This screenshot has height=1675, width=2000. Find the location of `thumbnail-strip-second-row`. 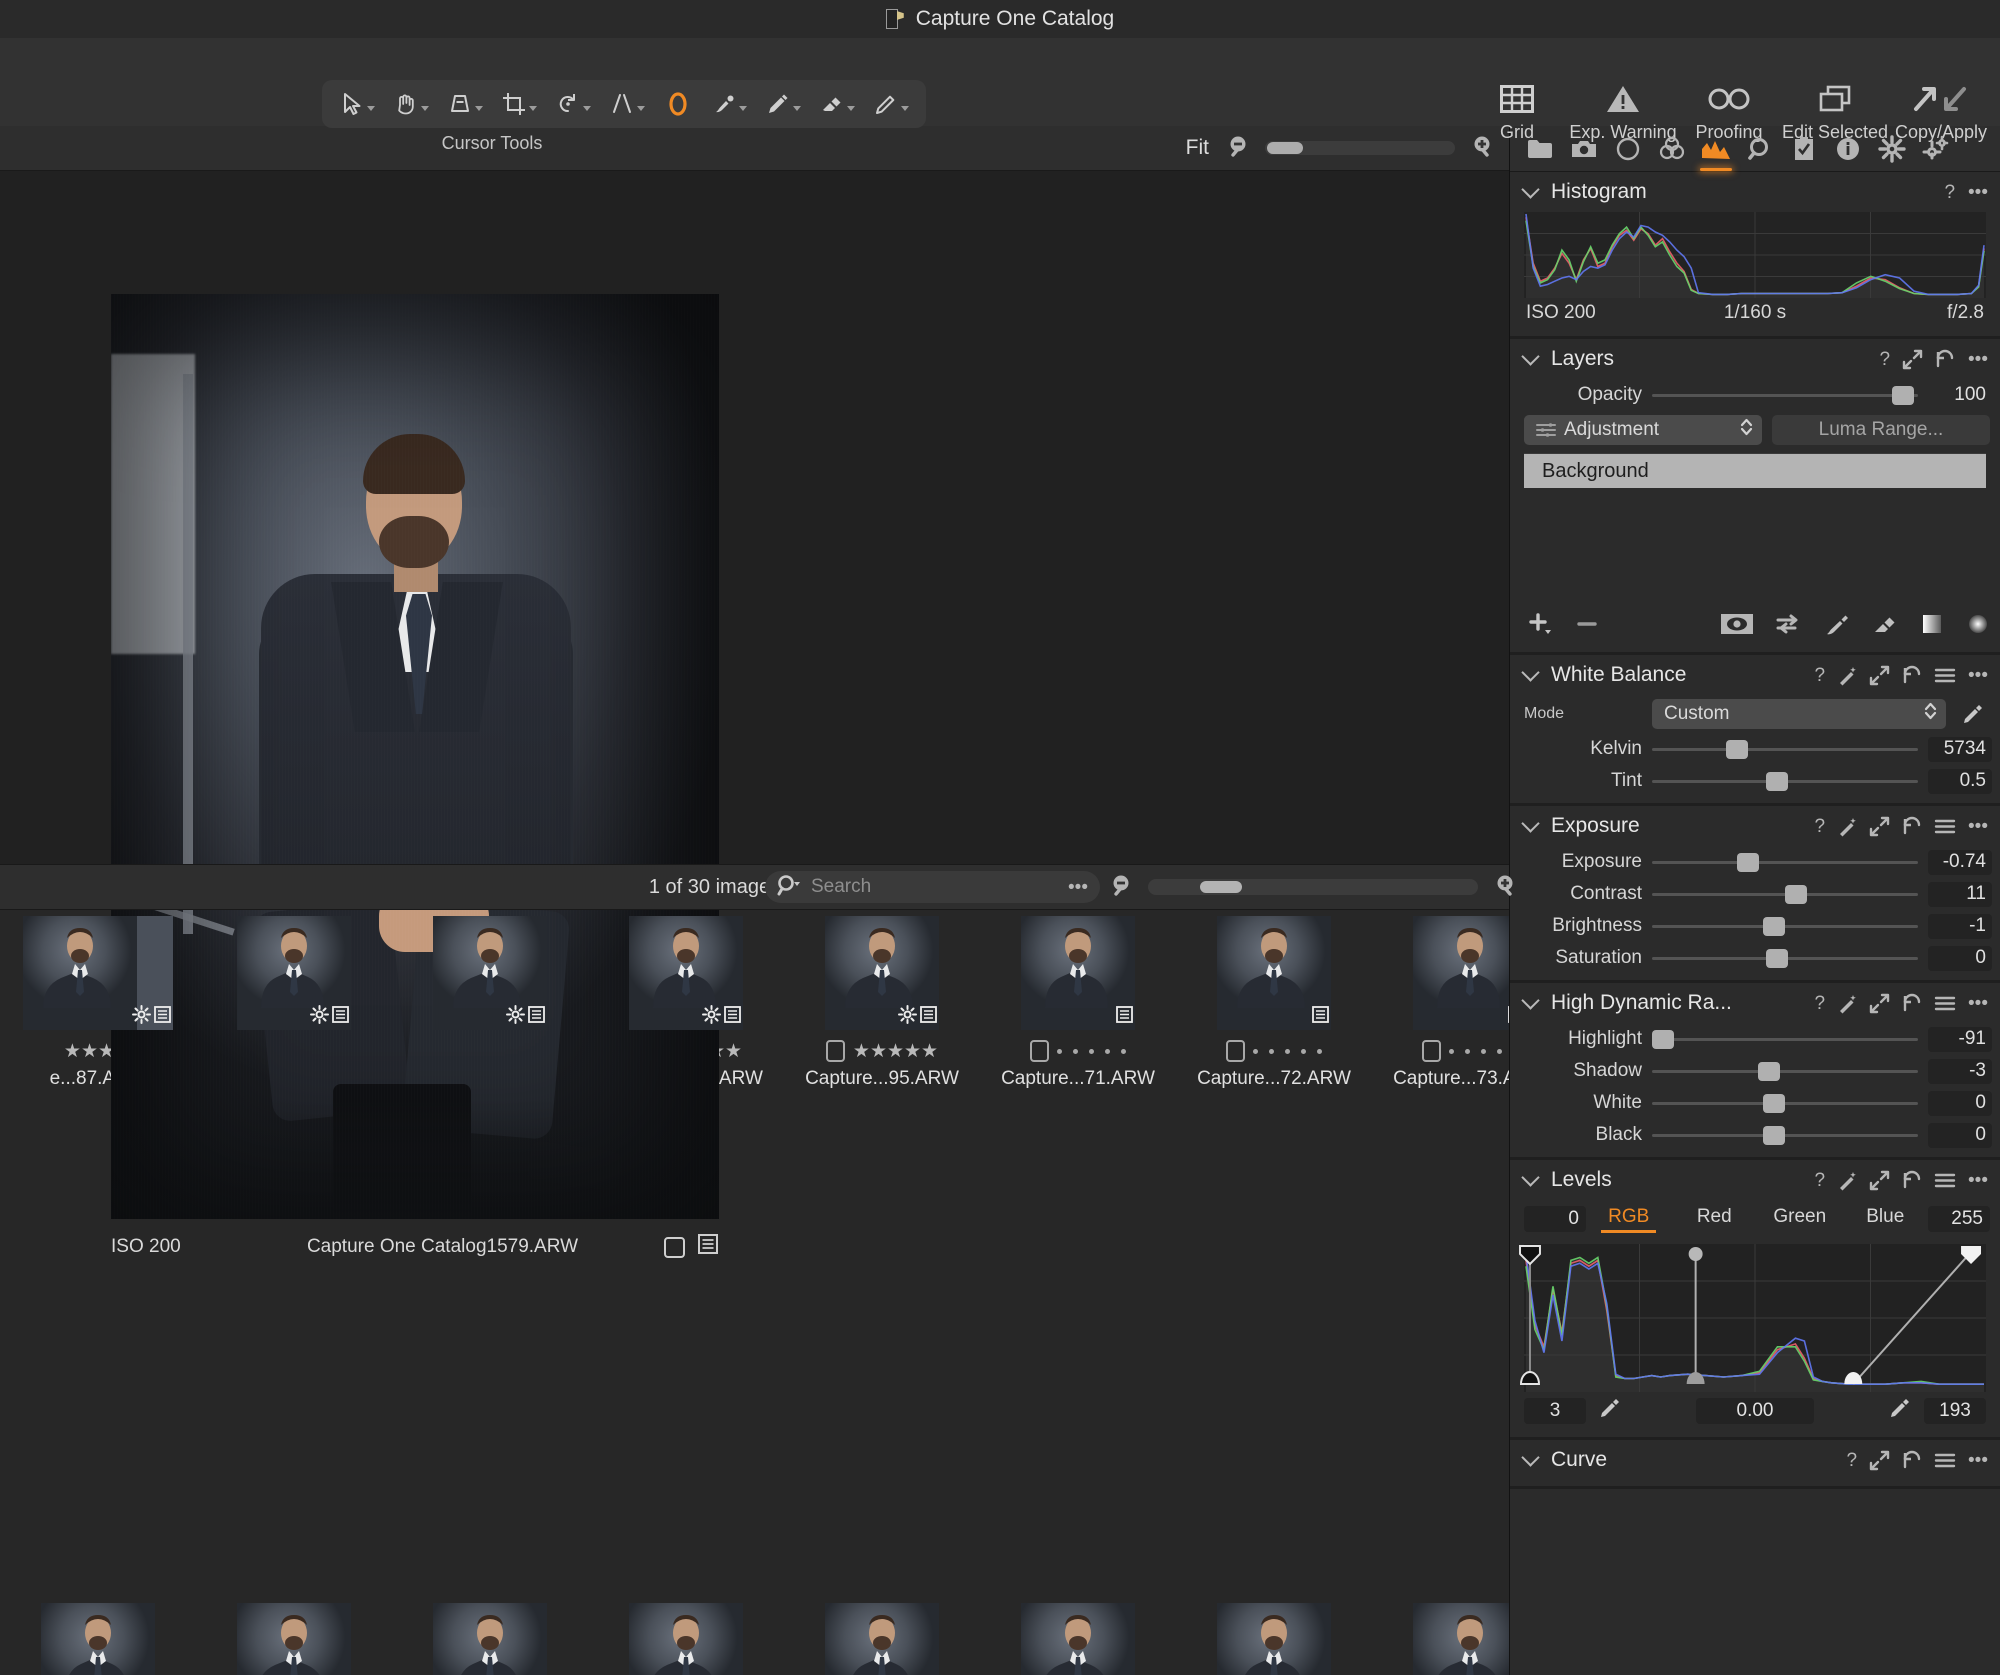

thumbnail-strip-second-row is located at coordinates (754, 1639).